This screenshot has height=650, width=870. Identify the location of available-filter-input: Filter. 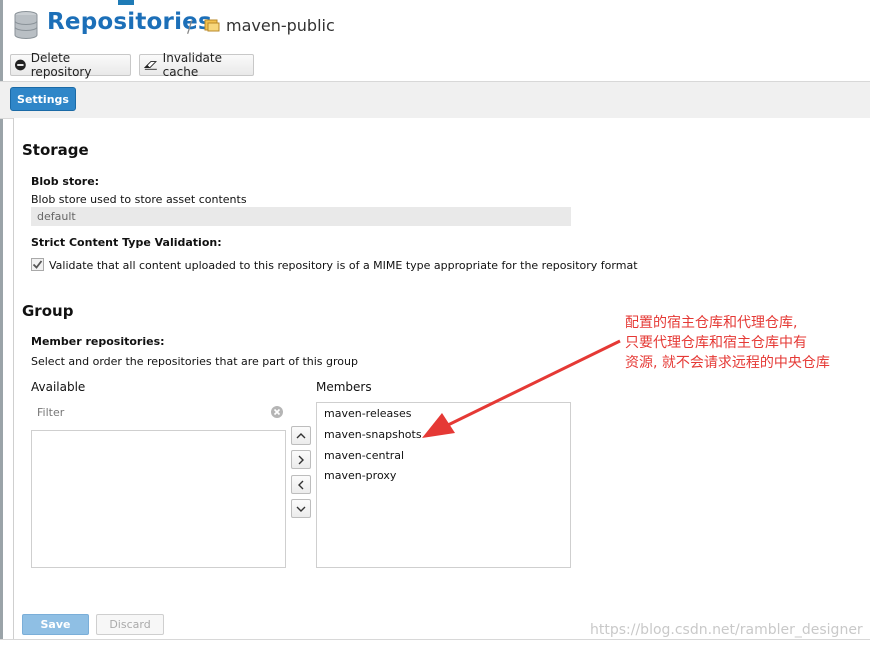
(158, 413).